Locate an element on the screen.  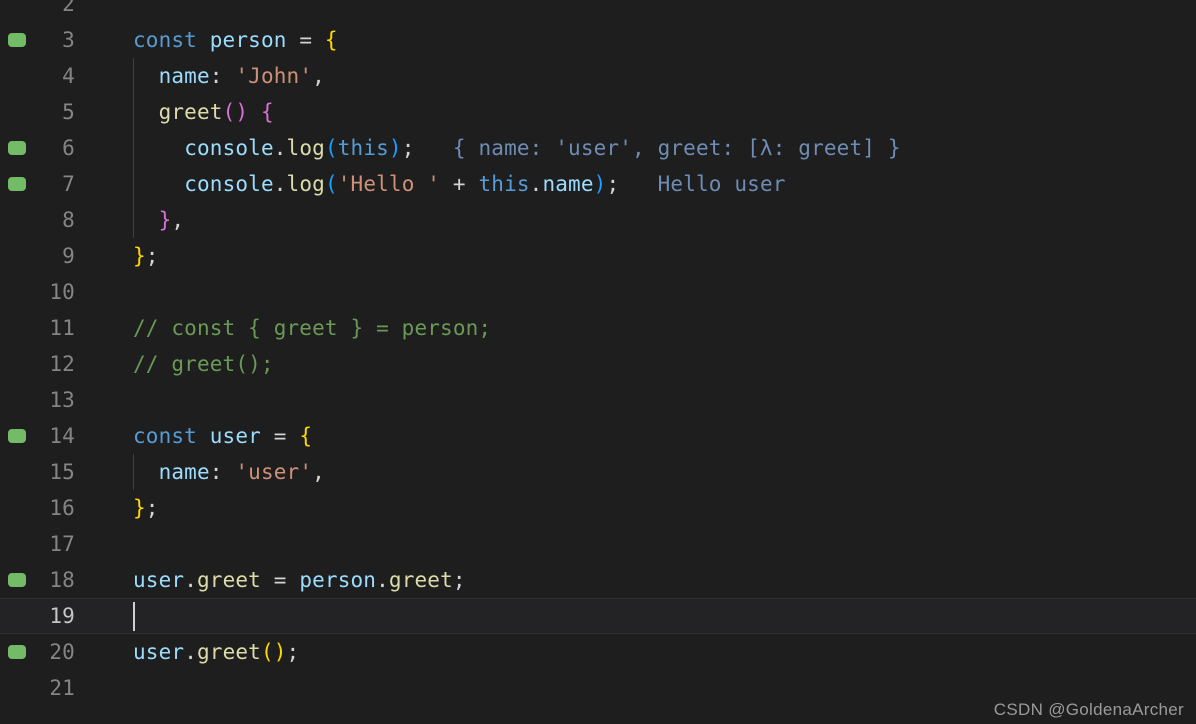
line-code: const person = { is located at coordinates (235, 40).